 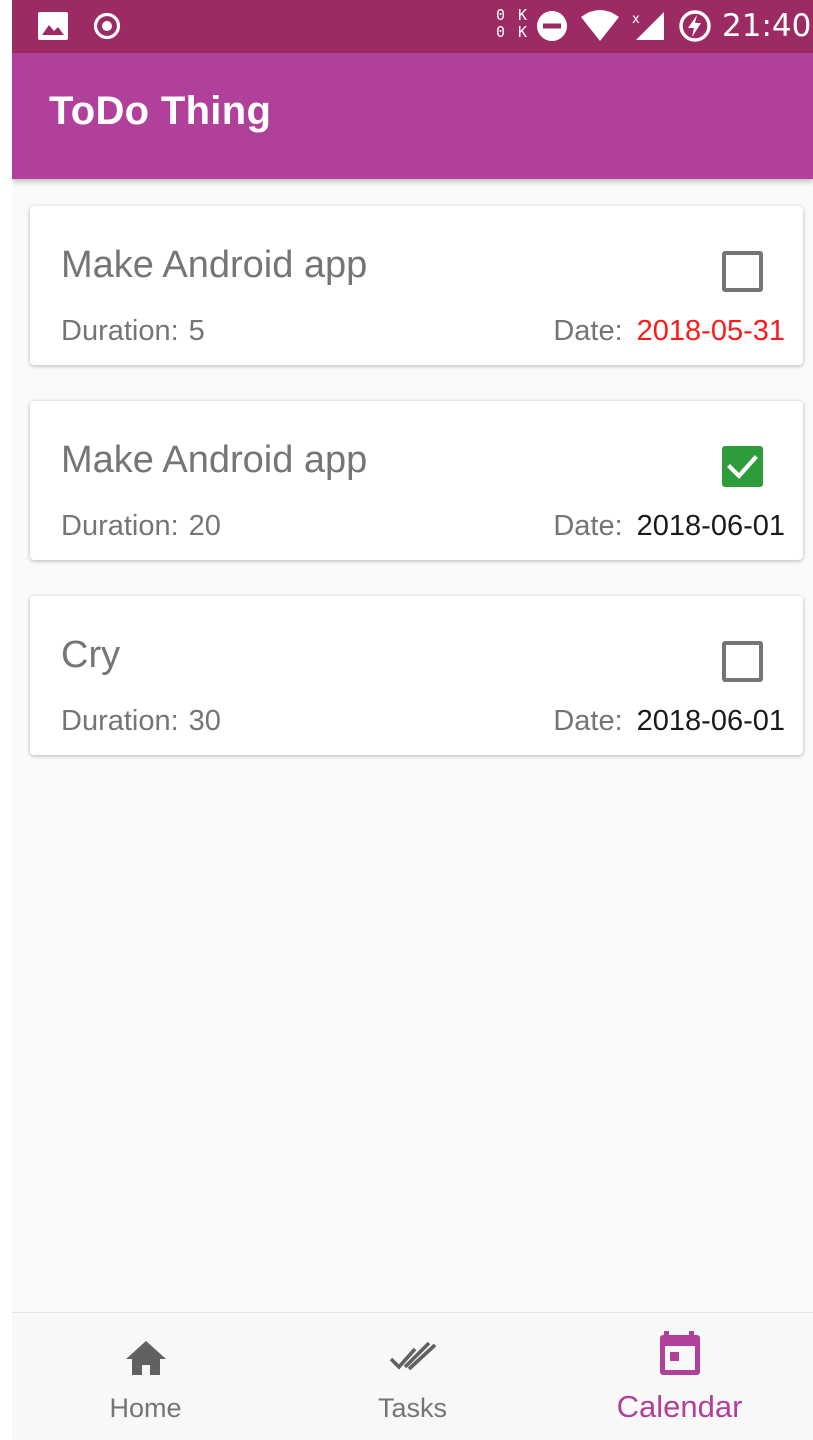 I want to click on calendar-icon, so click(x=679, y=1353).